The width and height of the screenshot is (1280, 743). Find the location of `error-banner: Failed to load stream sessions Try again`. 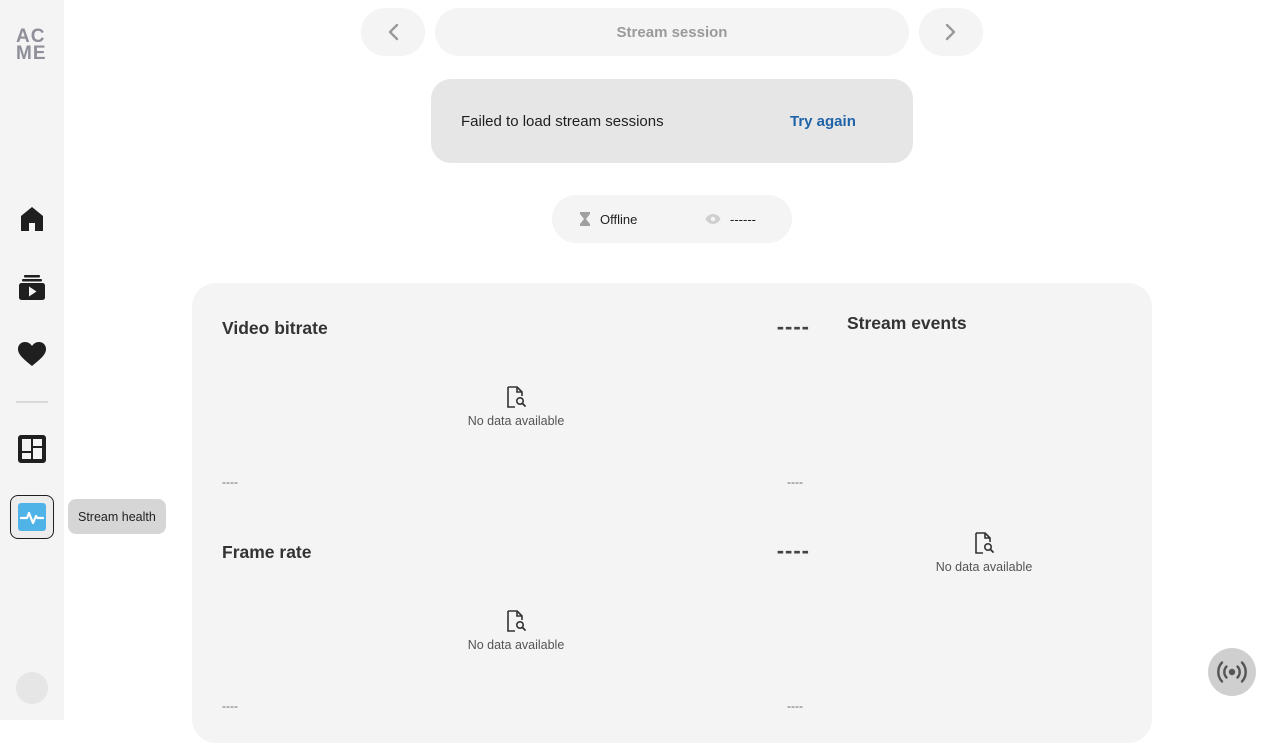

error-banner: Failed to load stream sessions Try again is located at coordinates (672, 121).